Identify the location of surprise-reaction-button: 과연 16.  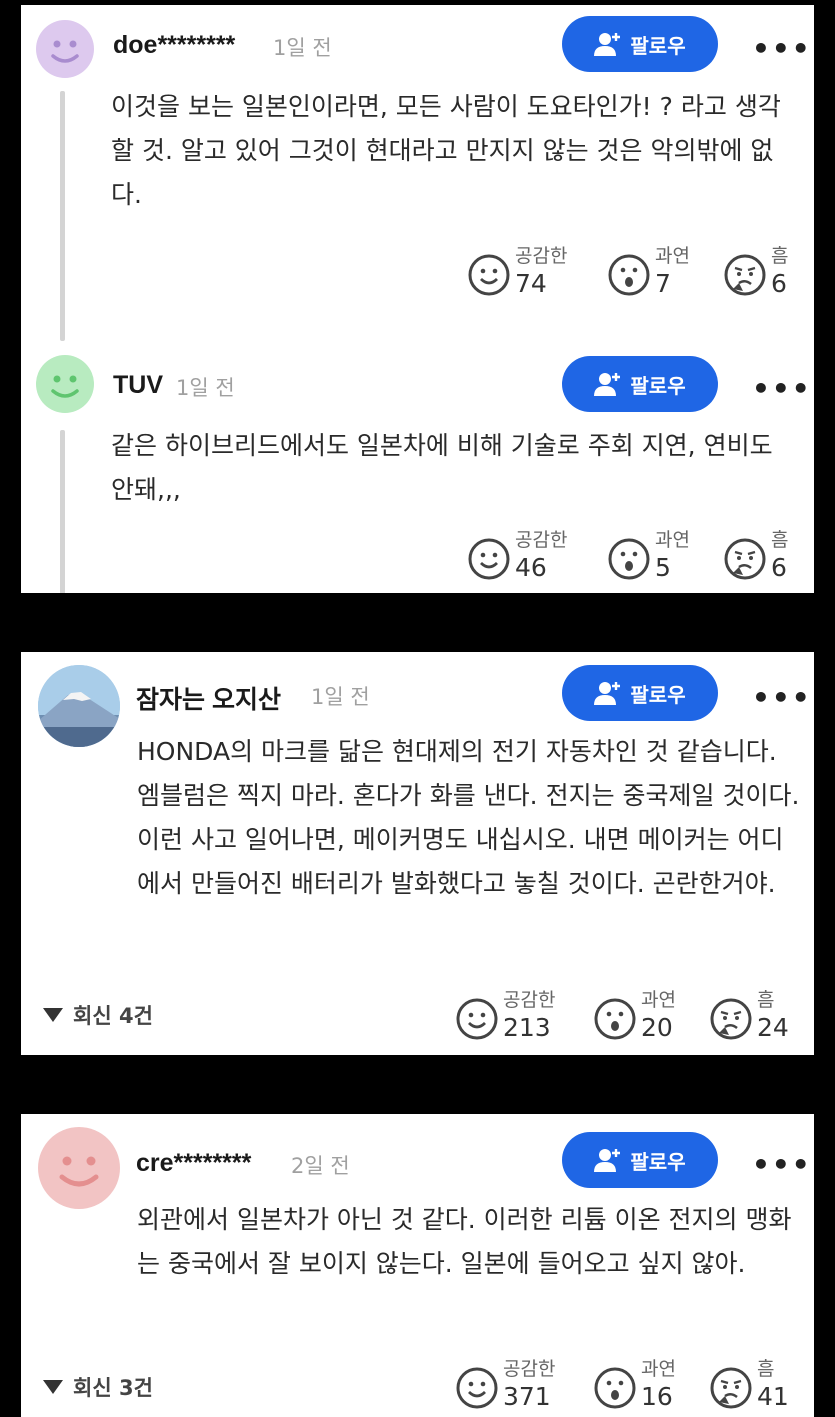
(648, 1385).